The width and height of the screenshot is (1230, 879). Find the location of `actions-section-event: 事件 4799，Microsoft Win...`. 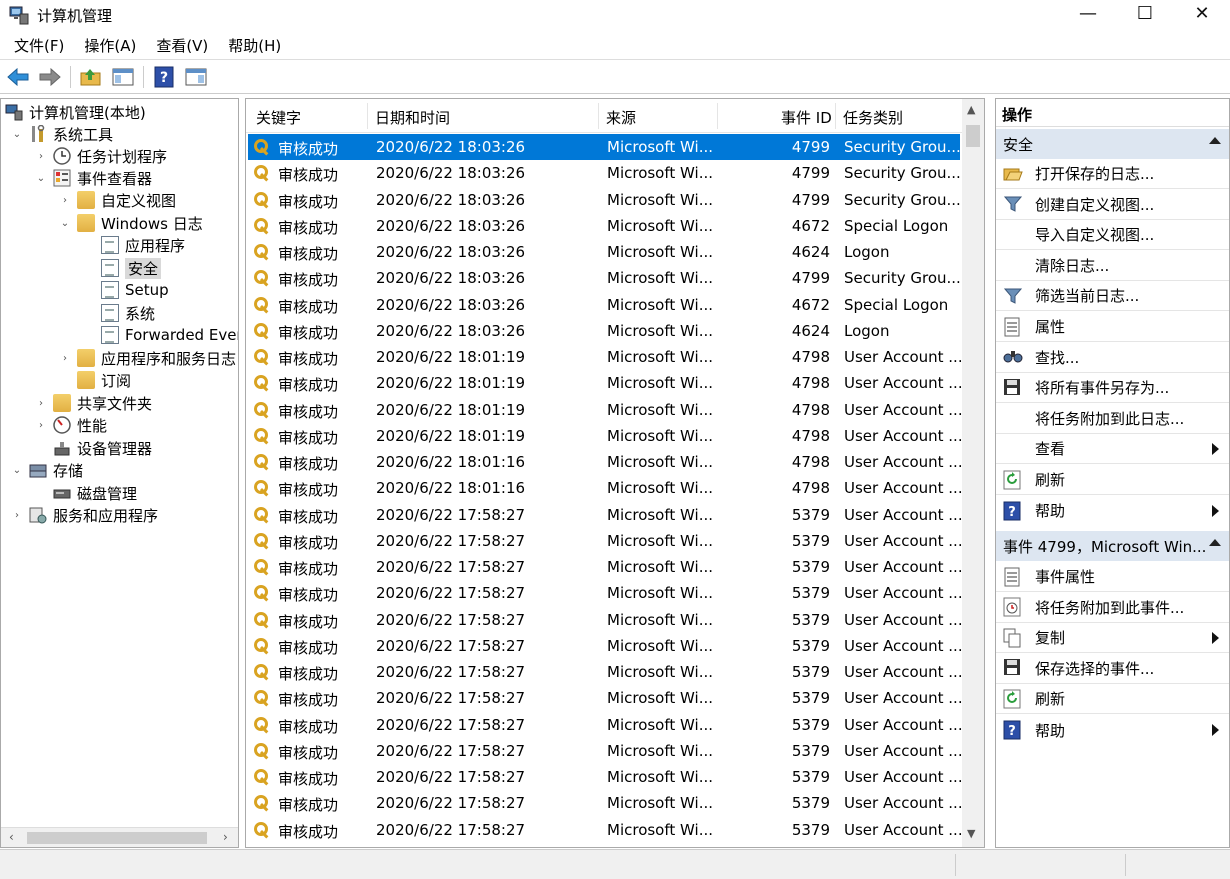

actions-section-event: 事件 4799，Microsoft Win... is located at coordinates (1112, 546).